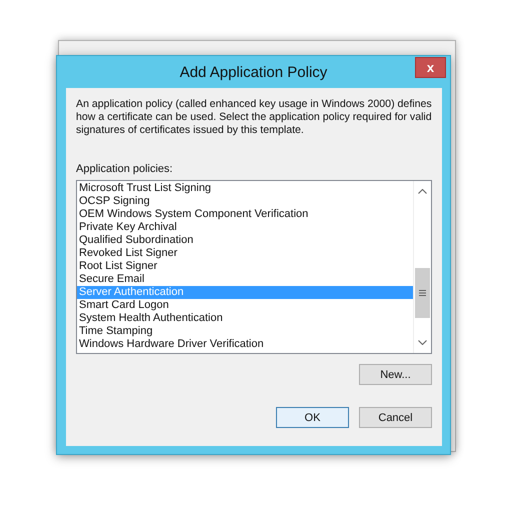 The height and width of the screenshot is (507, 508). Describe the element at coordinates (422, 267) in the screenshot. I see `scrollbar` at that location.